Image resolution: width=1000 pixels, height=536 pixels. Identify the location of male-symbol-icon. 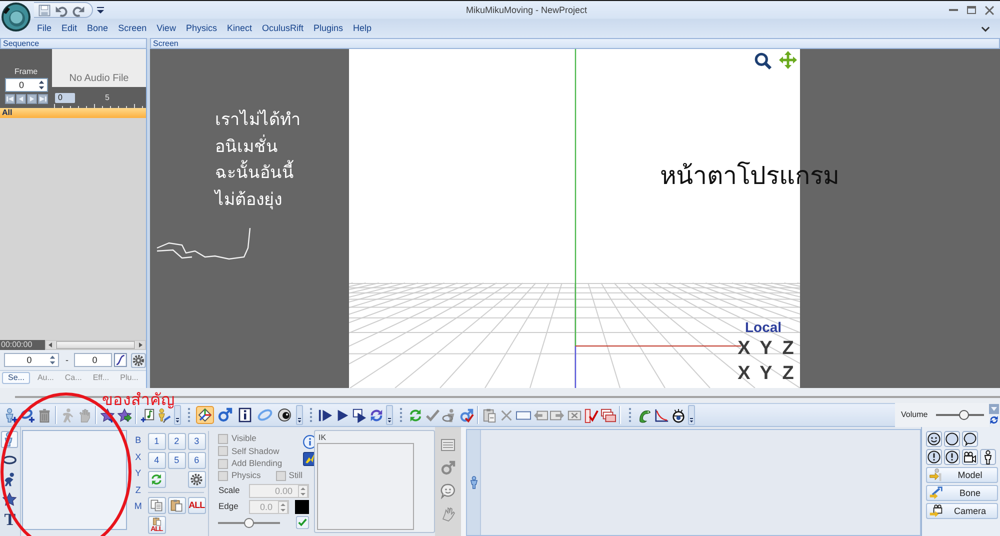
(225, 415).